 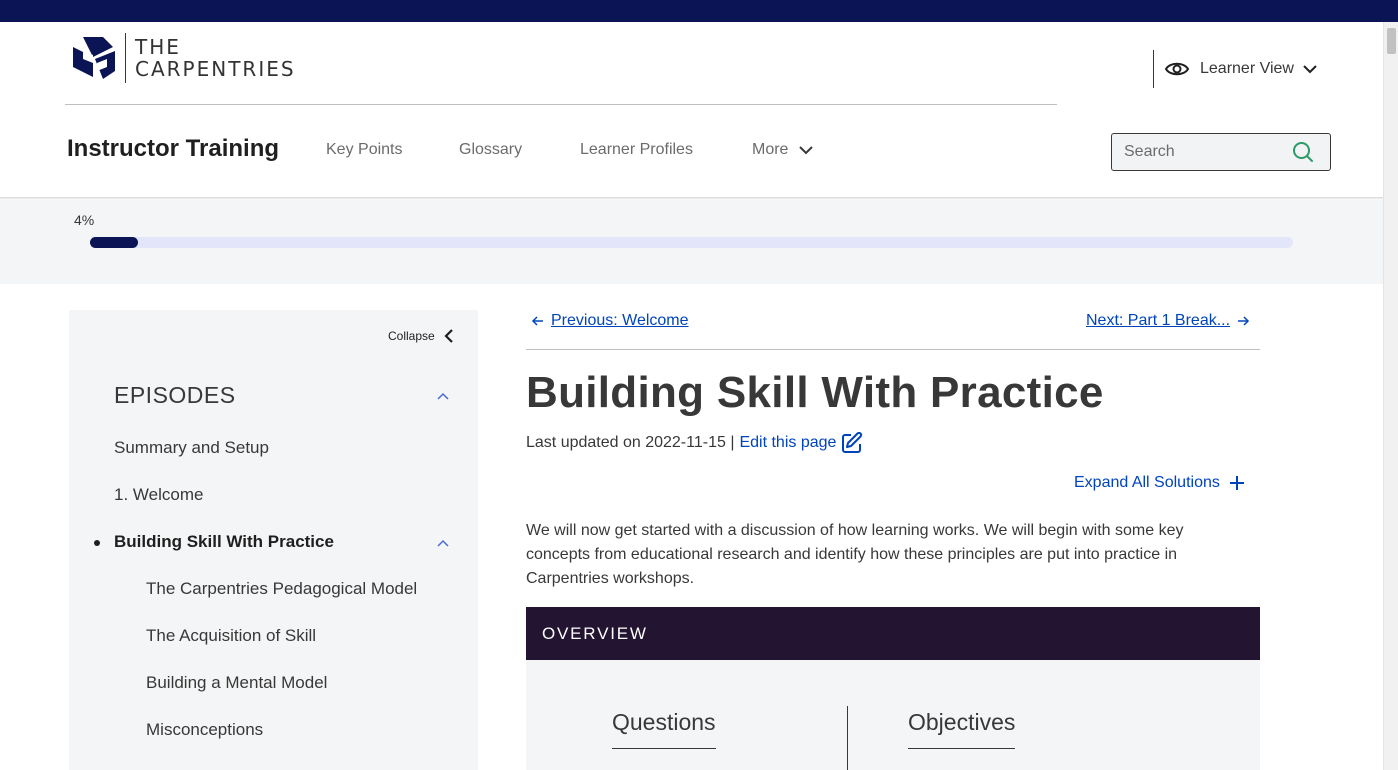 I want to click on episodes-heading: EPISODES, so click(x=175, y=395).